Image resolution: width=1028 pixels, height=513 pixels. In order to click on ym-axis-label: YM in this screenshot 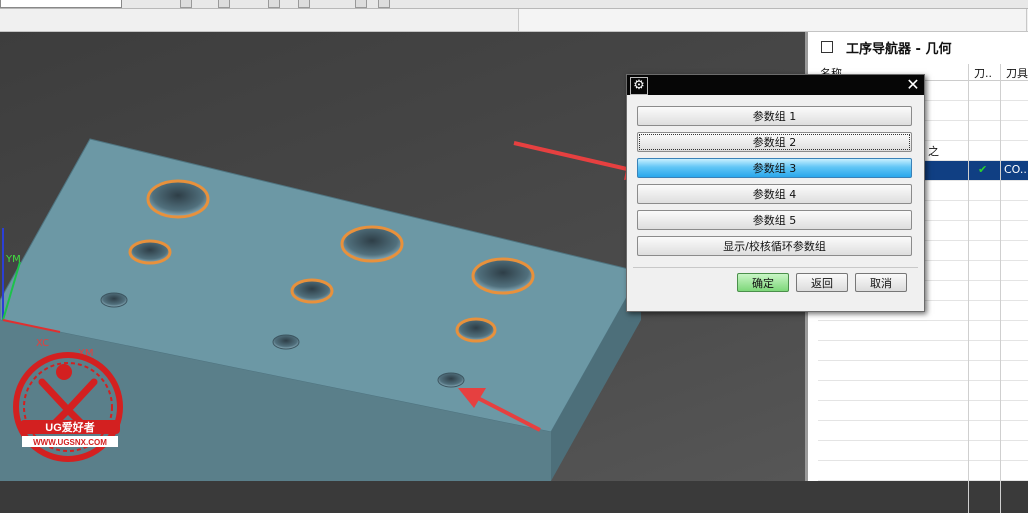, I will do `click(13, 259)`.